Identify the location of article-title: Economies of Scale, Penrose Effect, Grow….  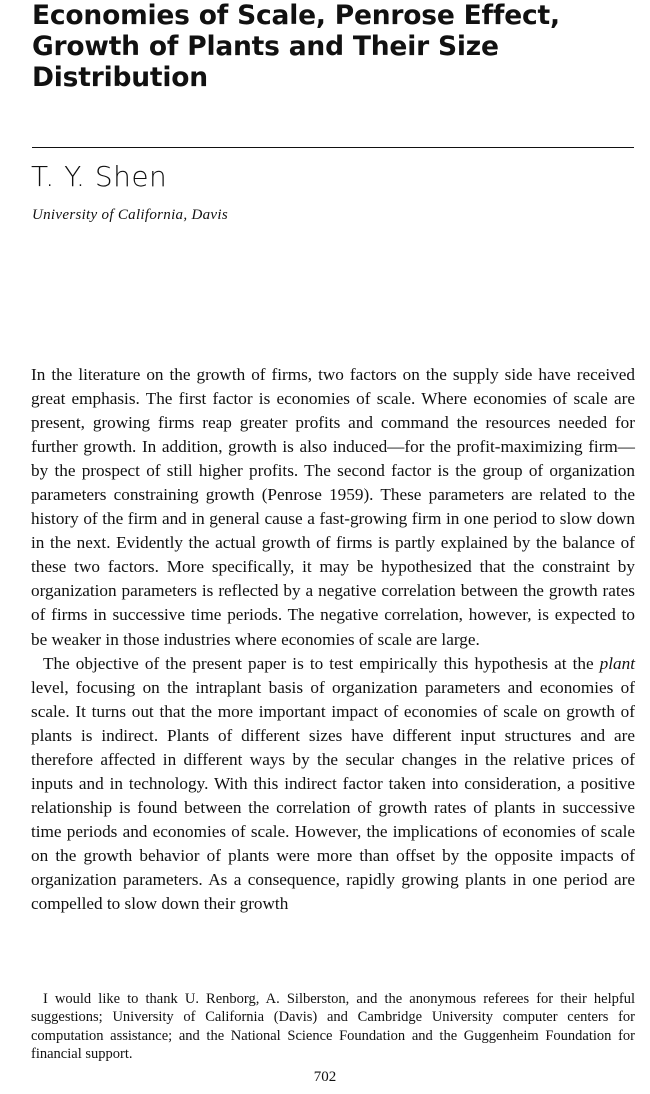
(296, 46).